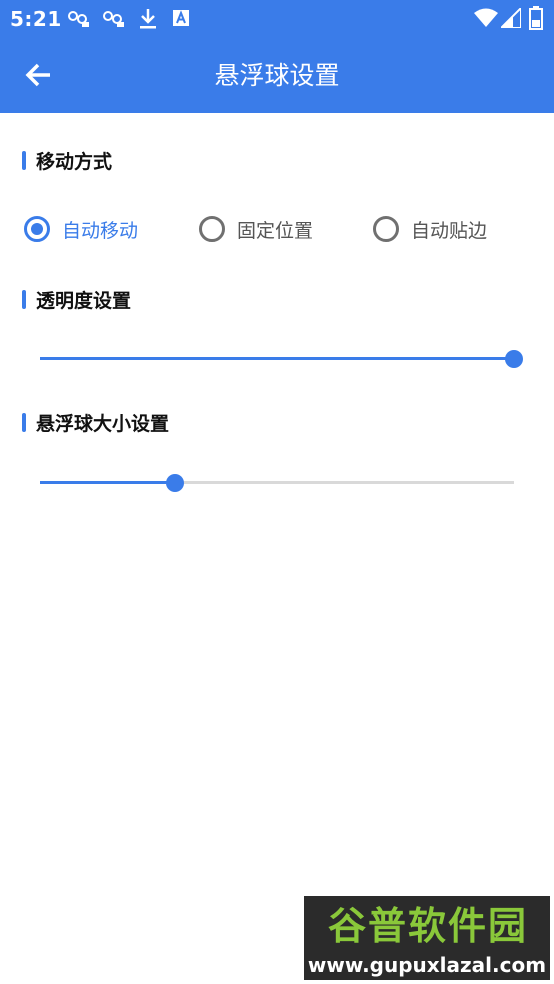 Image resolution: width=554 pixels, height=984 pixels. I want to click on section-title-ball-size: 悬浮球大小设置, so click(103, 423).